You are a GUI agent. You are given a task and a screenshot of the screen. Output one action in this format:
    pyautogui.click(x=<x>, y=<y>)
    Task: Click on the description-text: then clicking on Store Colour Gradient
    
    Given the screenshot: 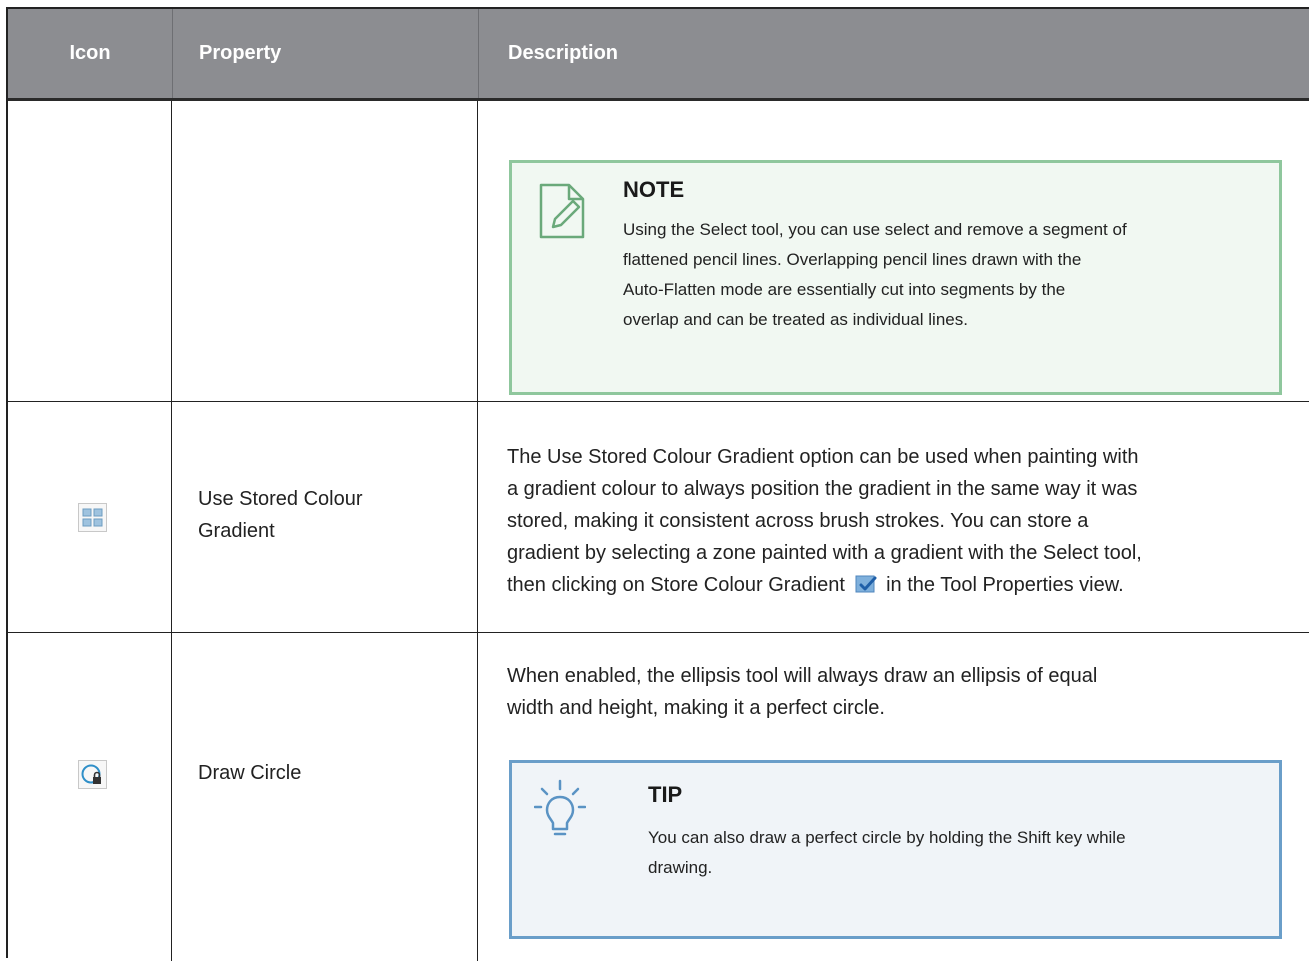 What is the action you would take?
    pyautogui.click(x=676, y=585)
    